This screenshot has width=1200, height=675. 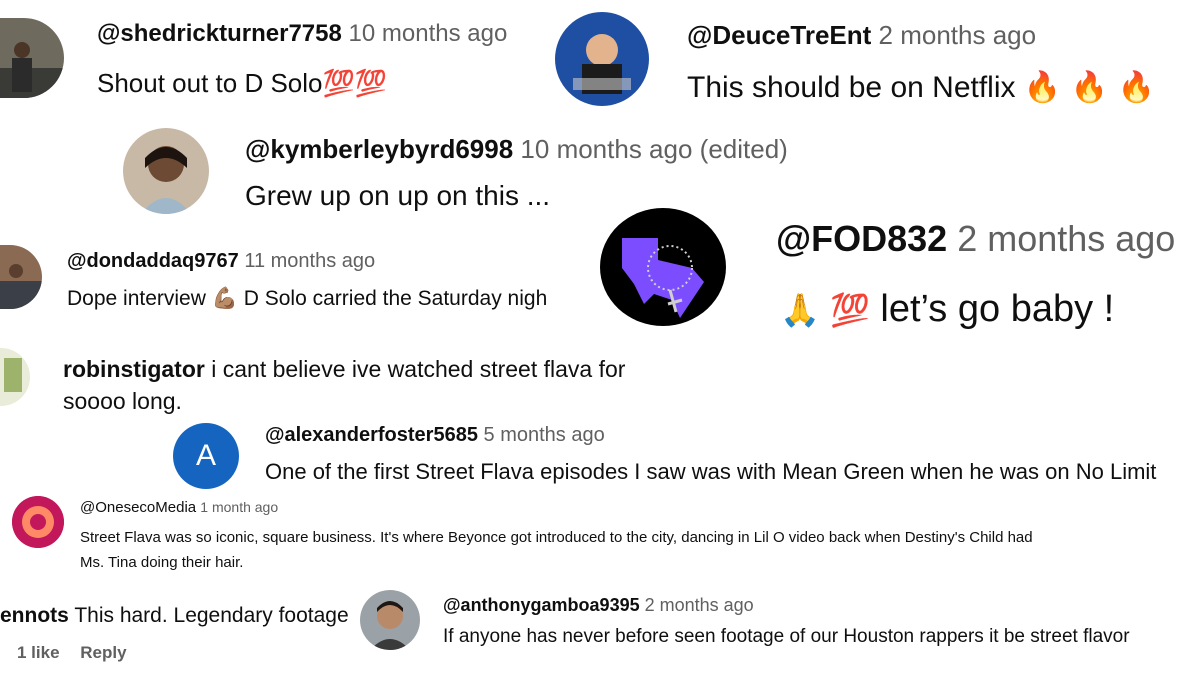 I want to click on comment-text: 🙏 💯 let’s go baby !, so click(x=947, y=309).